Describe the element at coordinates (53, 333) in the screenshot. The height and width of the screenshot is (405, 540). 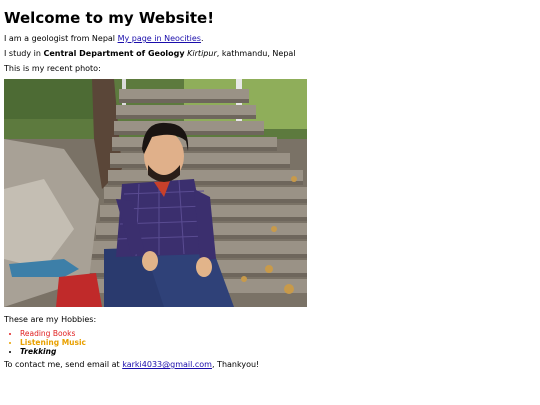
I see `hobby-reading: Reading Books` at that location.